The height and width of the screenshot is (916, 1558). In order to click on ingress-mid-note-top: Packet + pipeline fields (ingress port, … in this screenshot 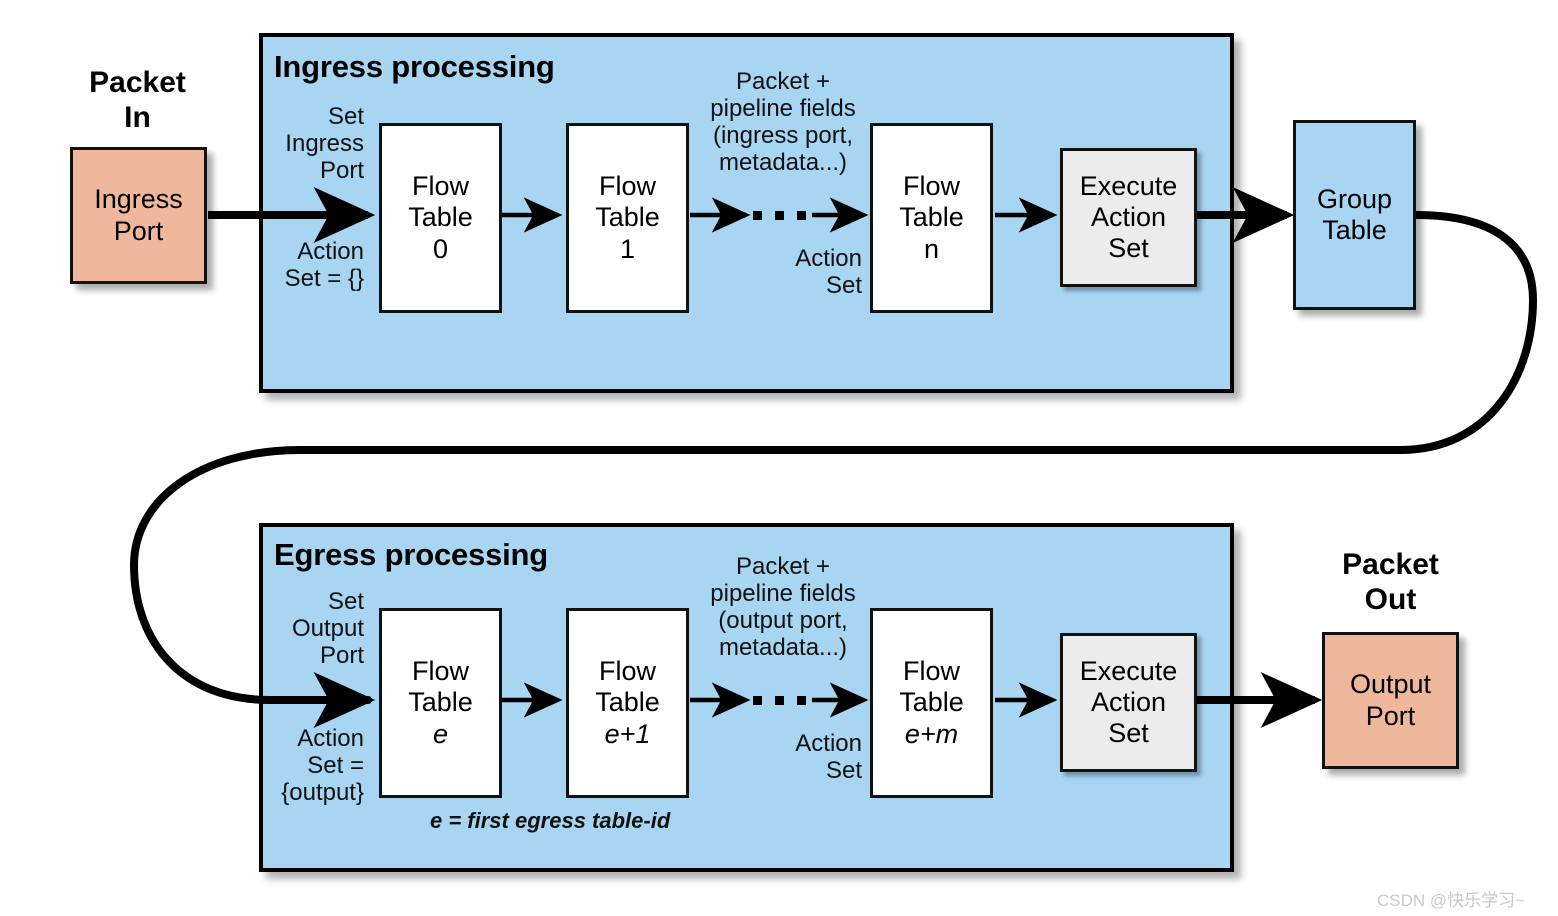, I will do `click(783, 122)`.